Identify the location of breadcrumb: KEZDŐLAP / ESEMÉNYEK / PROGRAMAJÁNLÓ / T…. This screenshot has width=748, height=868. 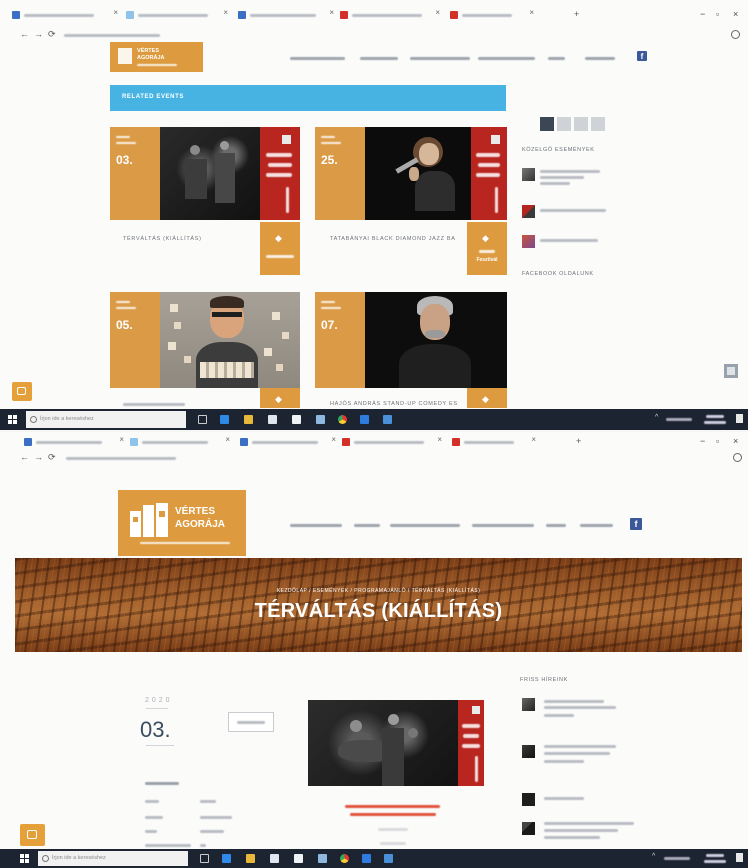
(378, 591).